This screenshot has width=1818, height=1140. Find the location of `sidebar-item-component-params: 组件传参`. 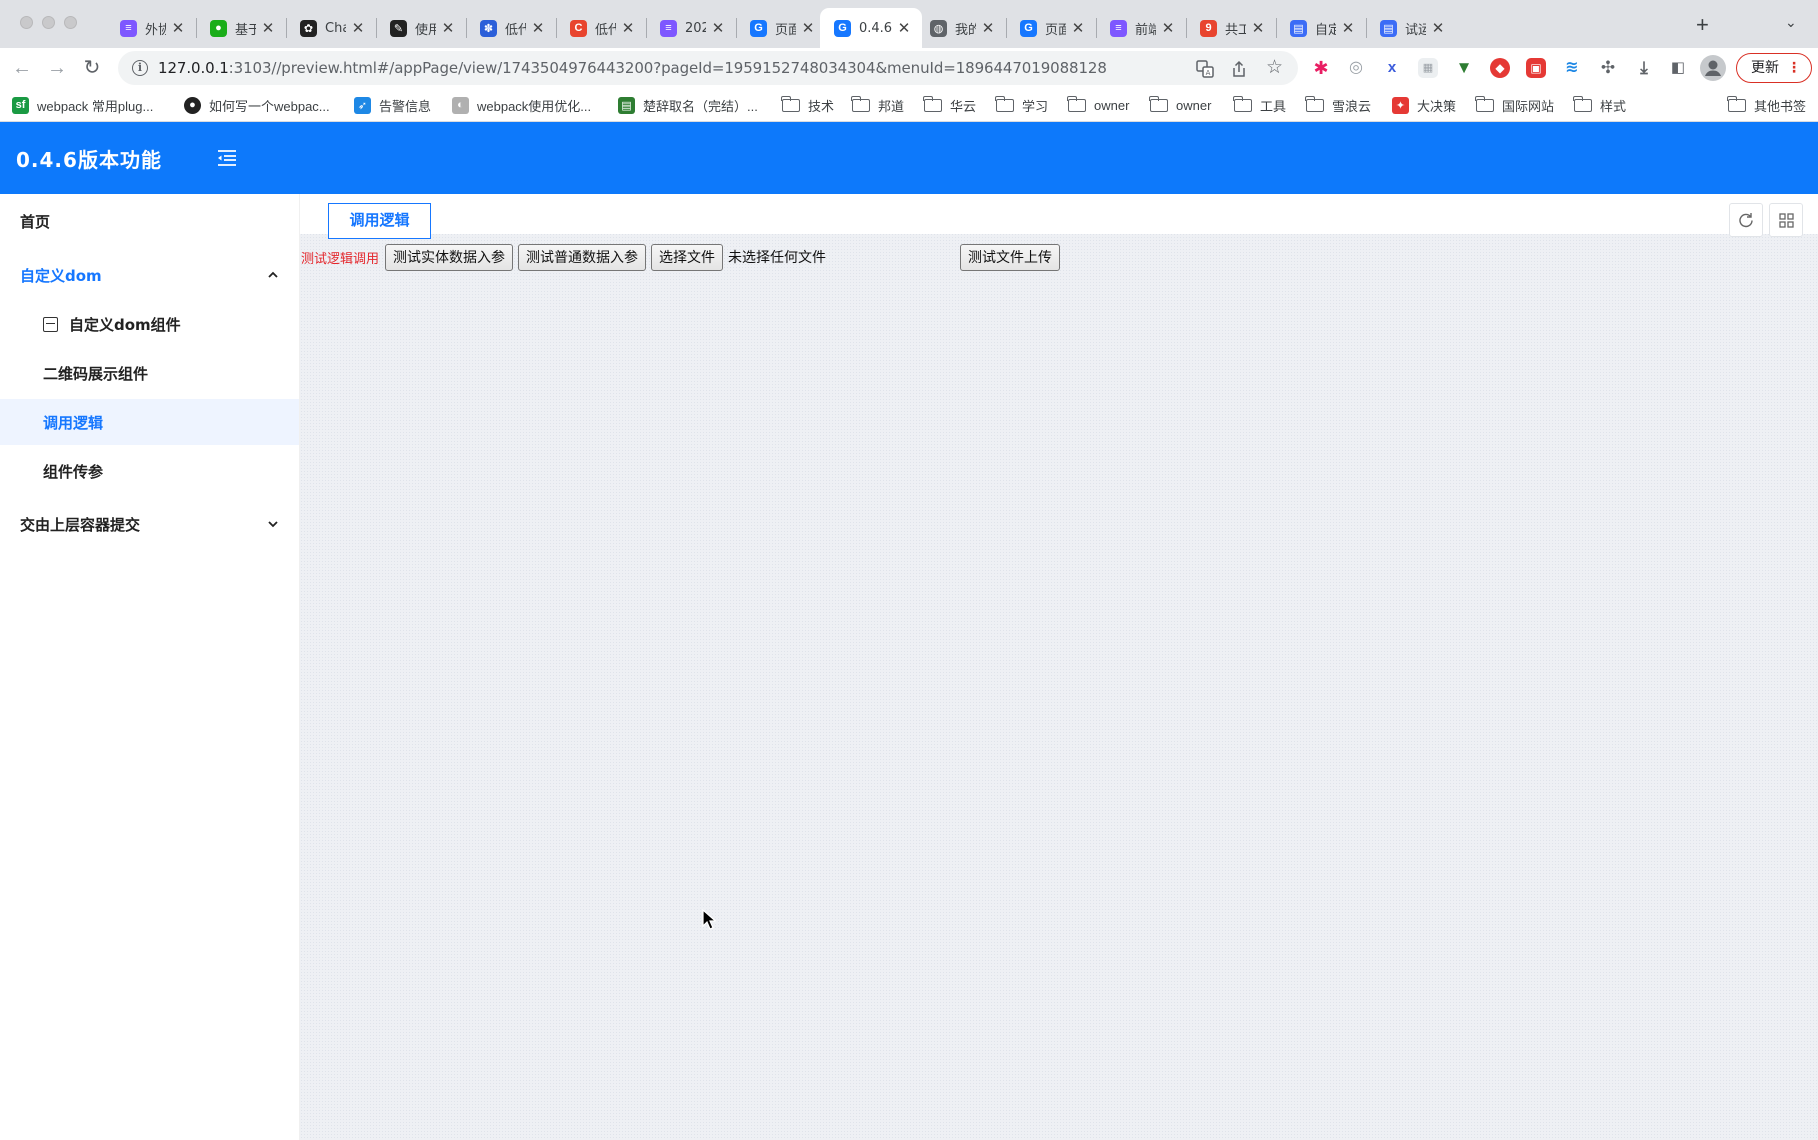

sidebar-item-component-params: 组件传参 is located at coordinates (149, 471).